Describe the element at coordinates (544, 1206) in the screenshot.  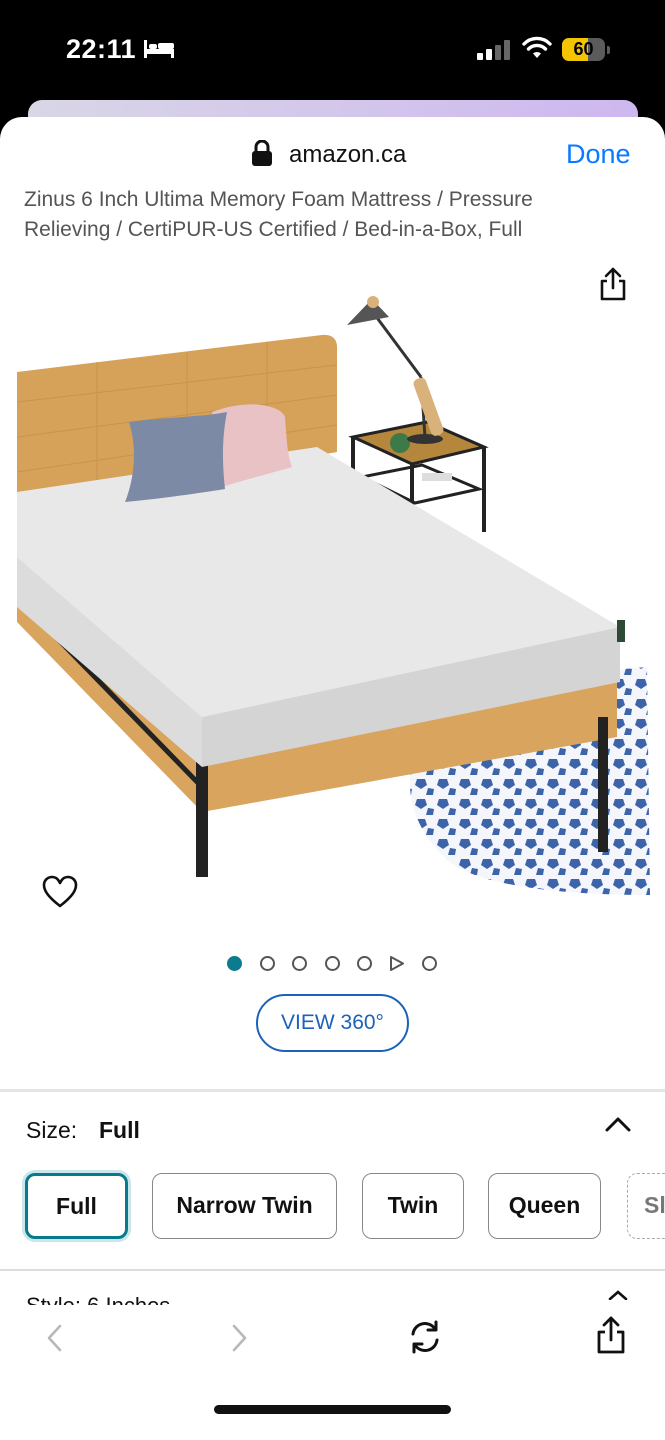
I see `size-option-queen: Queen` at that location.